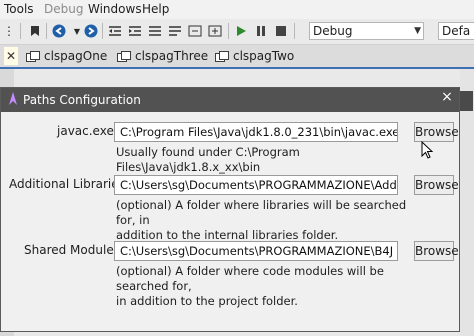 The image size is (474, 336). What do you see at coordinates (417, 31) in the screenshot?
I see `chevron-down-icon: ▼` at bounding box center [417, 31].